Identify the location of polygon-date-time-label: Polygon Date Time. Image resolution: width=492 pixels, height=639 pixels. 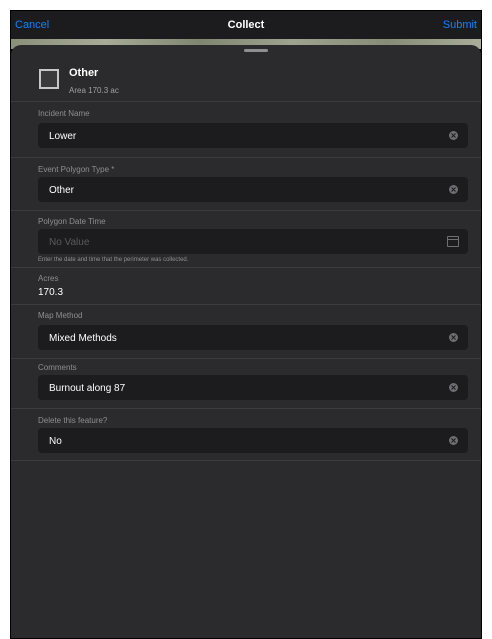
(72, 221).